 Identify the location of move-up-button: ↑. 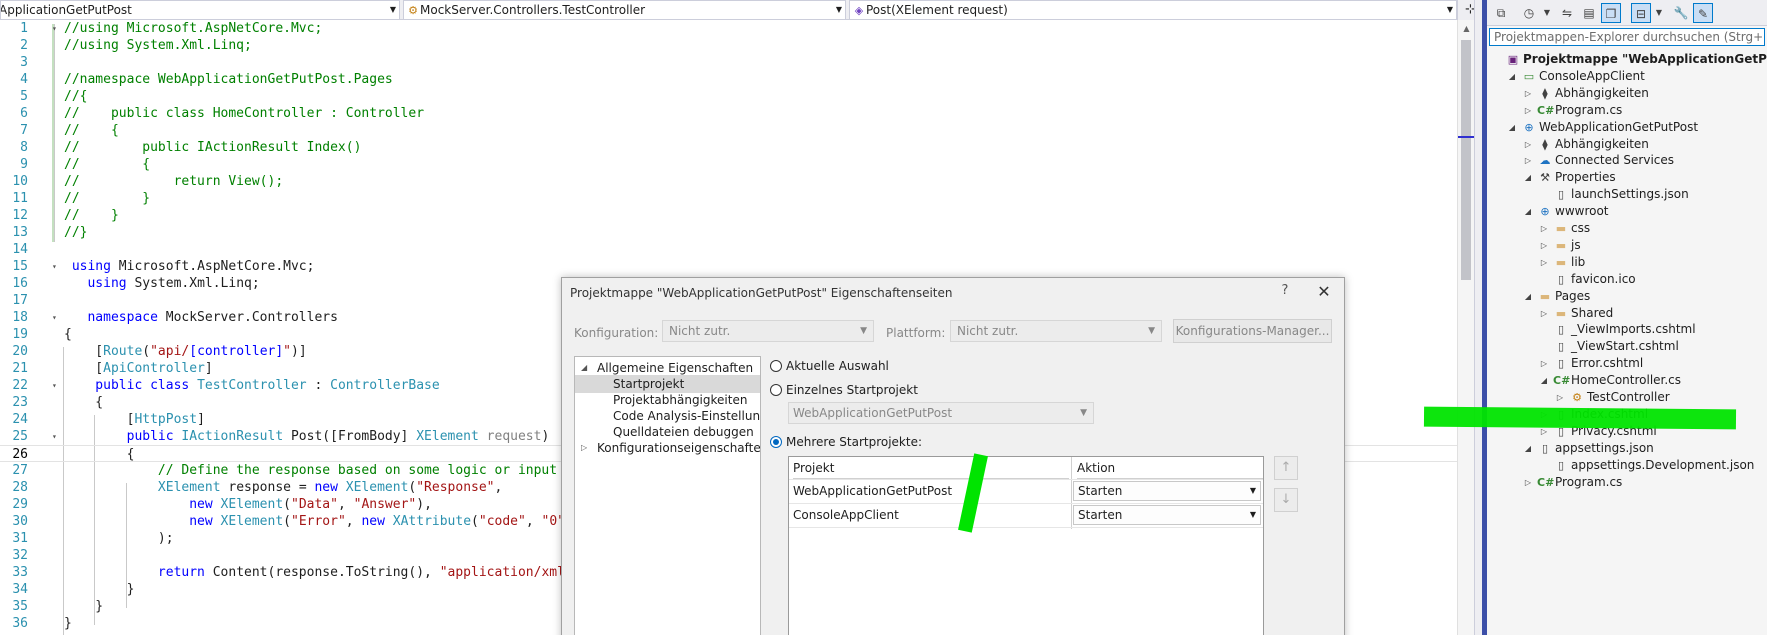
(1286, 468).